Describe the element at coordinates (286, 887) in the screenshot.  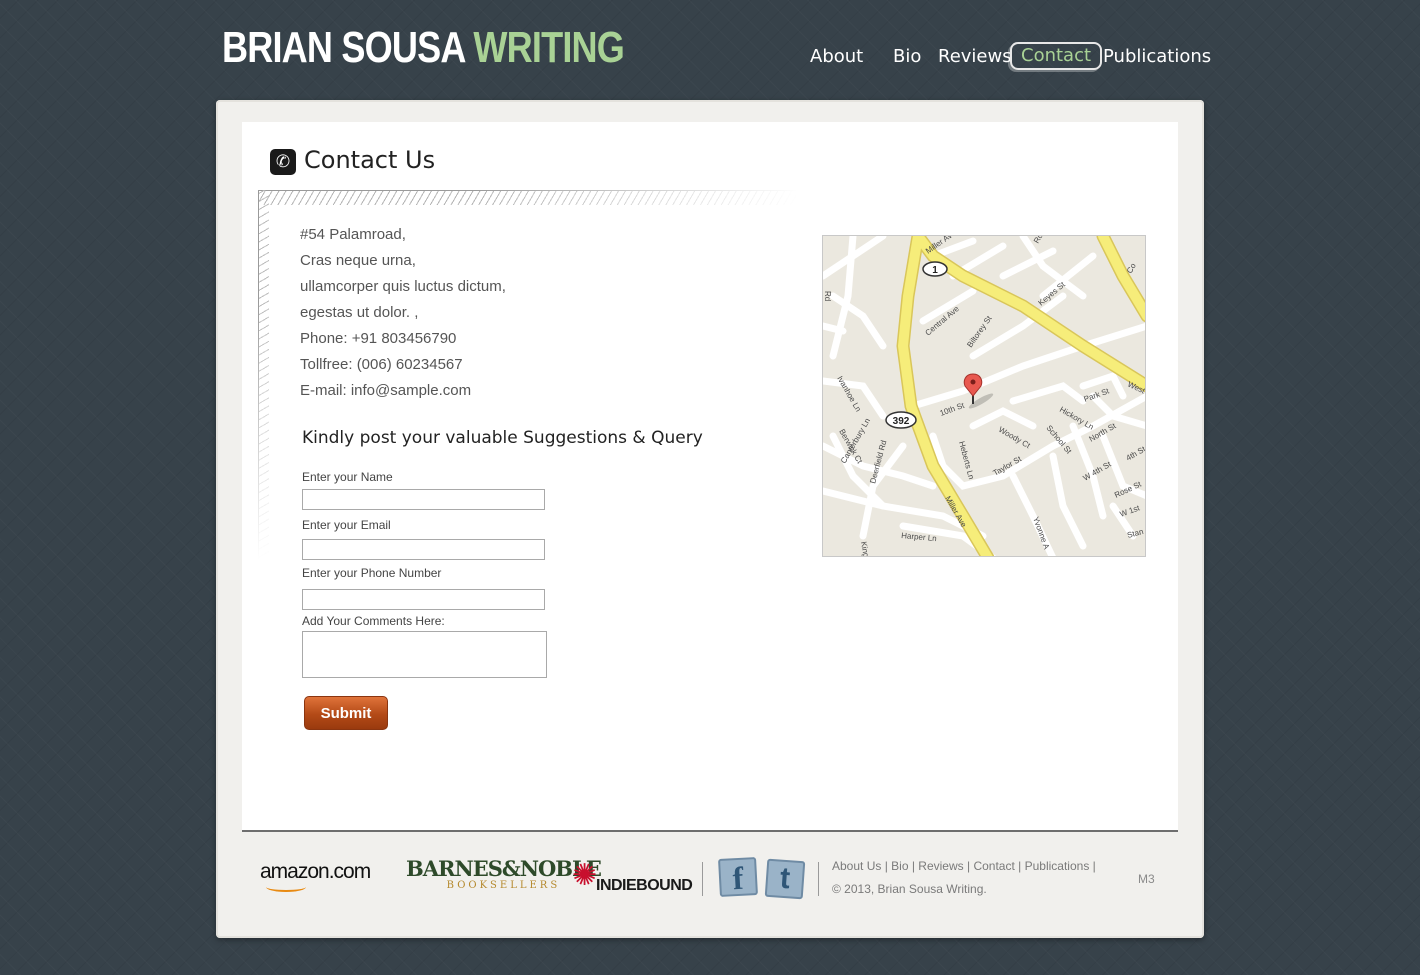
I see `amazon-smile-icon` at that location.